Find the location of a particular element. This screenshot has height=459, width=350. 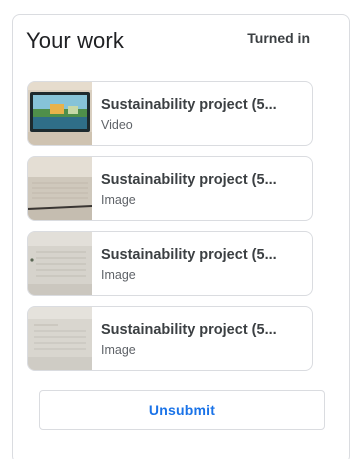

video-thumbnail-icon is located at coordinates (60, 113).